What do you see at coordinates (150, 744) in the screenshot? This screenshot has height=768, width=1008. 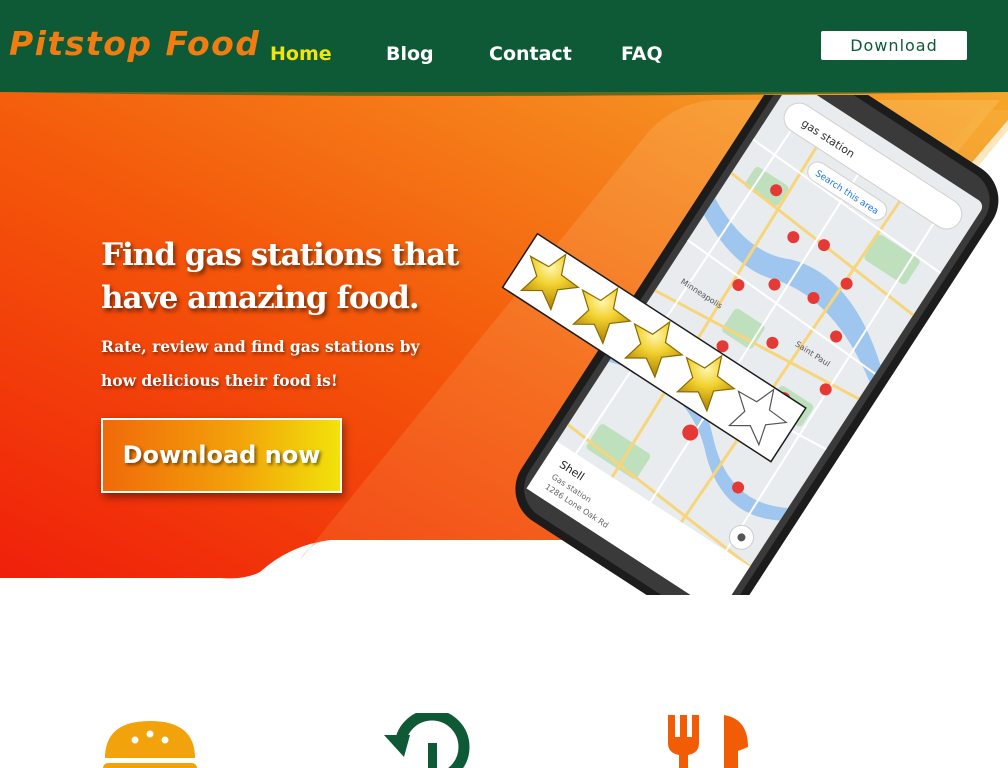 I see `burger-icon` at bounding box center [150, 744].